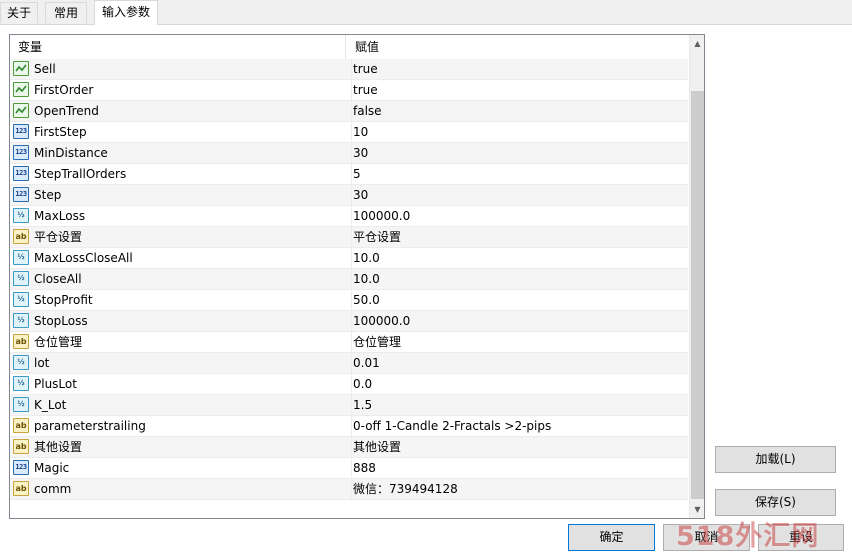  I want to click on site-watermark: 518外汇网, so click(748, 536).